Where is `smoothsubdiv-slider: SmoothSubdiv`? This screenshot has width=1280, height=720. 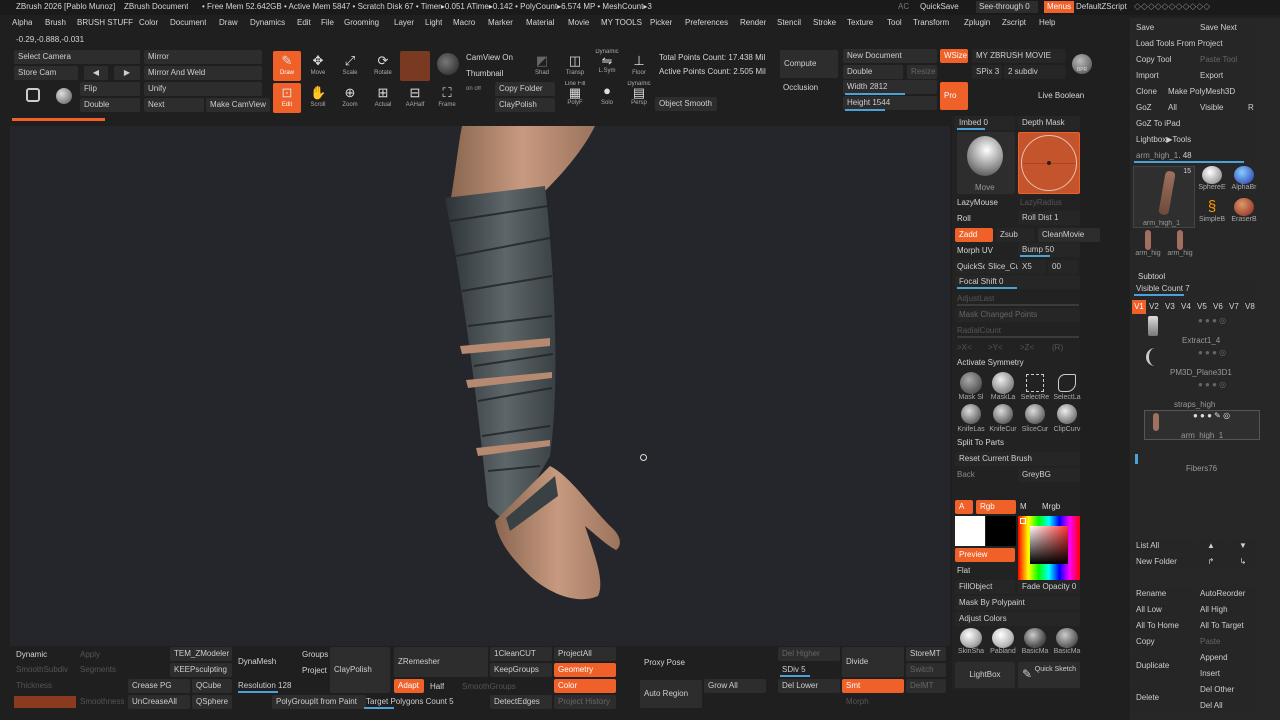
smoothsubdiv-slider: SmoothSubdiv is located at coordinates (42, 669).